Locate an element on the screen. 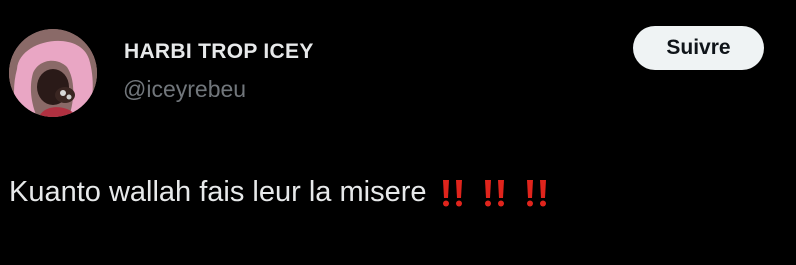 The width and height of the screenshot is (796, 265). emoji-group is located at coordinates (495, 193).